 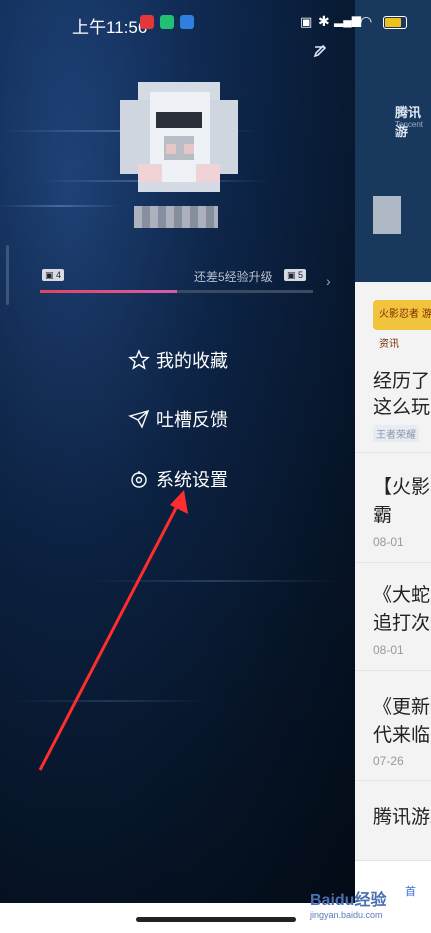 I want to click on exp-hint: 还差5经验升级, so click(x=233, y=277).